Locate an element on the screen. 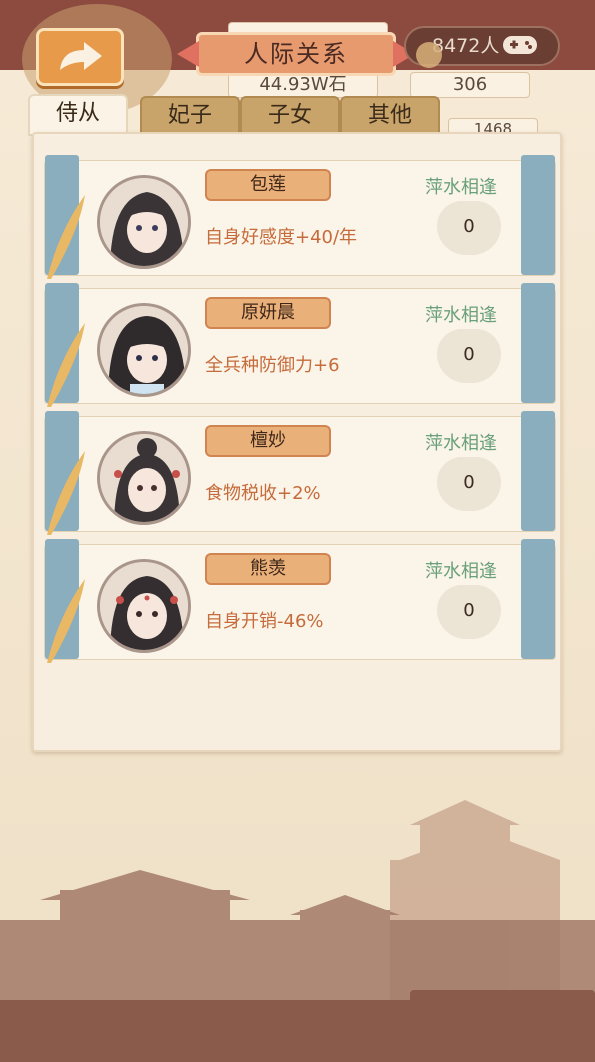 The width and height of the screenshot is (595, 1062). name-tag: 檀妙 is located at coordinates (268, 441).